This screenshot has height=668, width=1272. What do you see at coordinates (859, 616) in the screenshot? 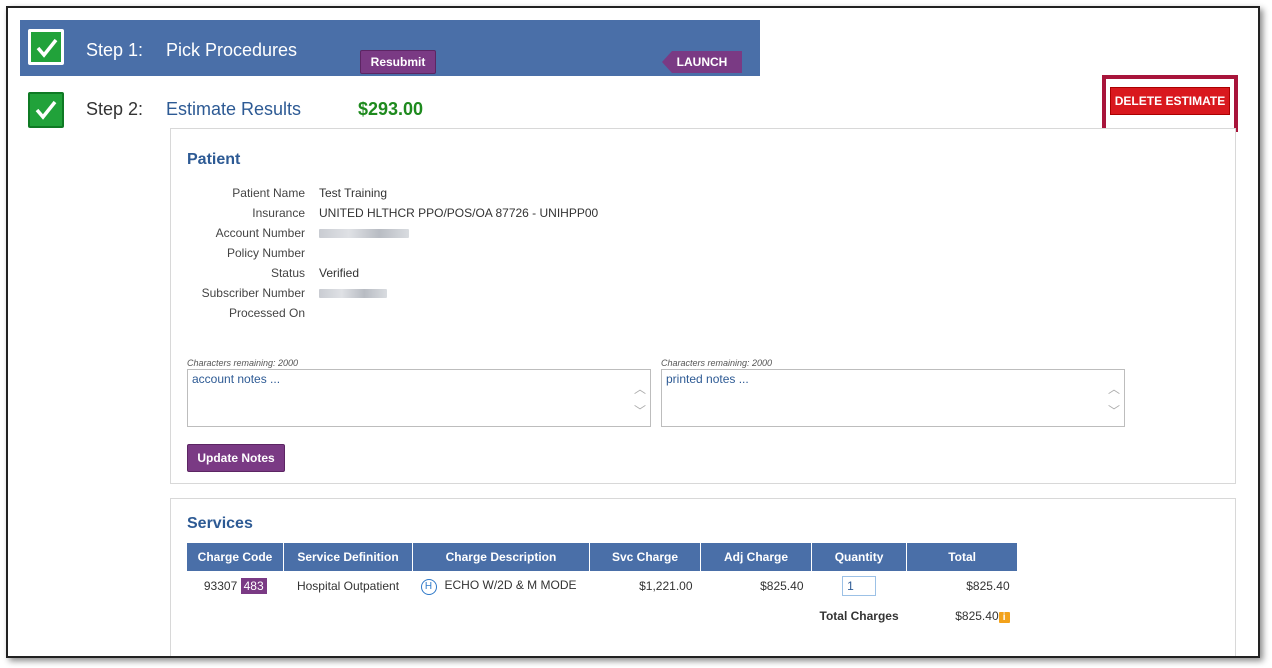
I see `total-charges-label: Total Charges` at bounding box center [859, 616].